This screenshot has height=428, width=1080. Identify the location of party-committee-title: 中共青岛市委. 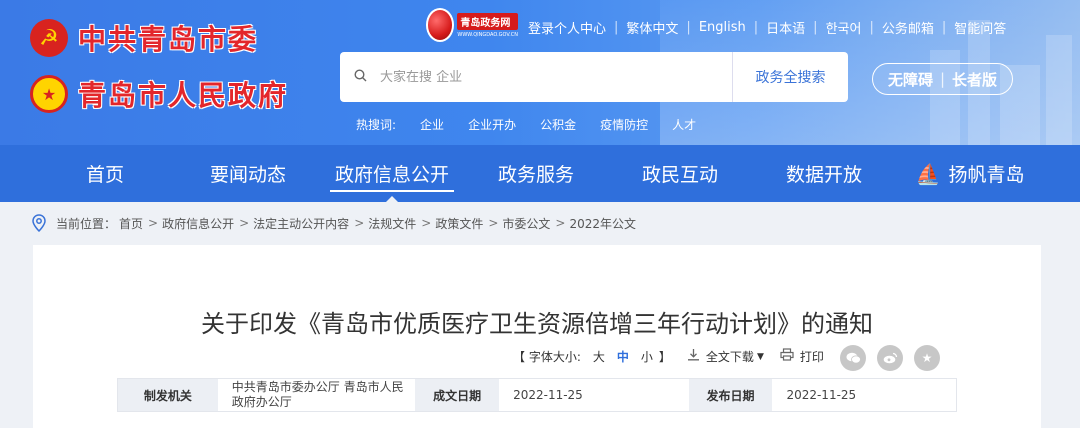
(168, 39).